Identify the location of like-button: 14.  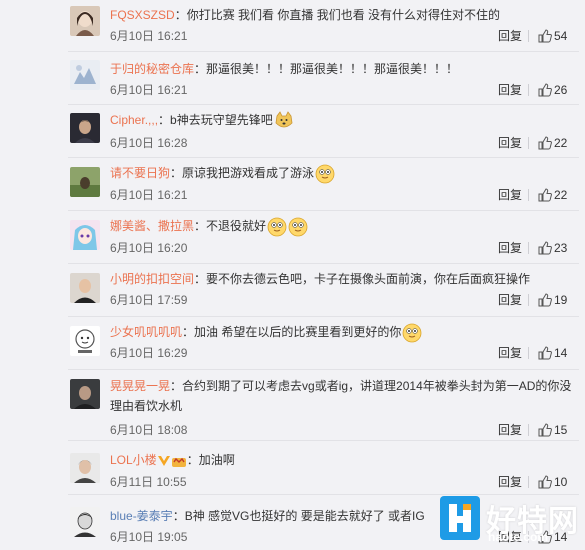
(552, 353).